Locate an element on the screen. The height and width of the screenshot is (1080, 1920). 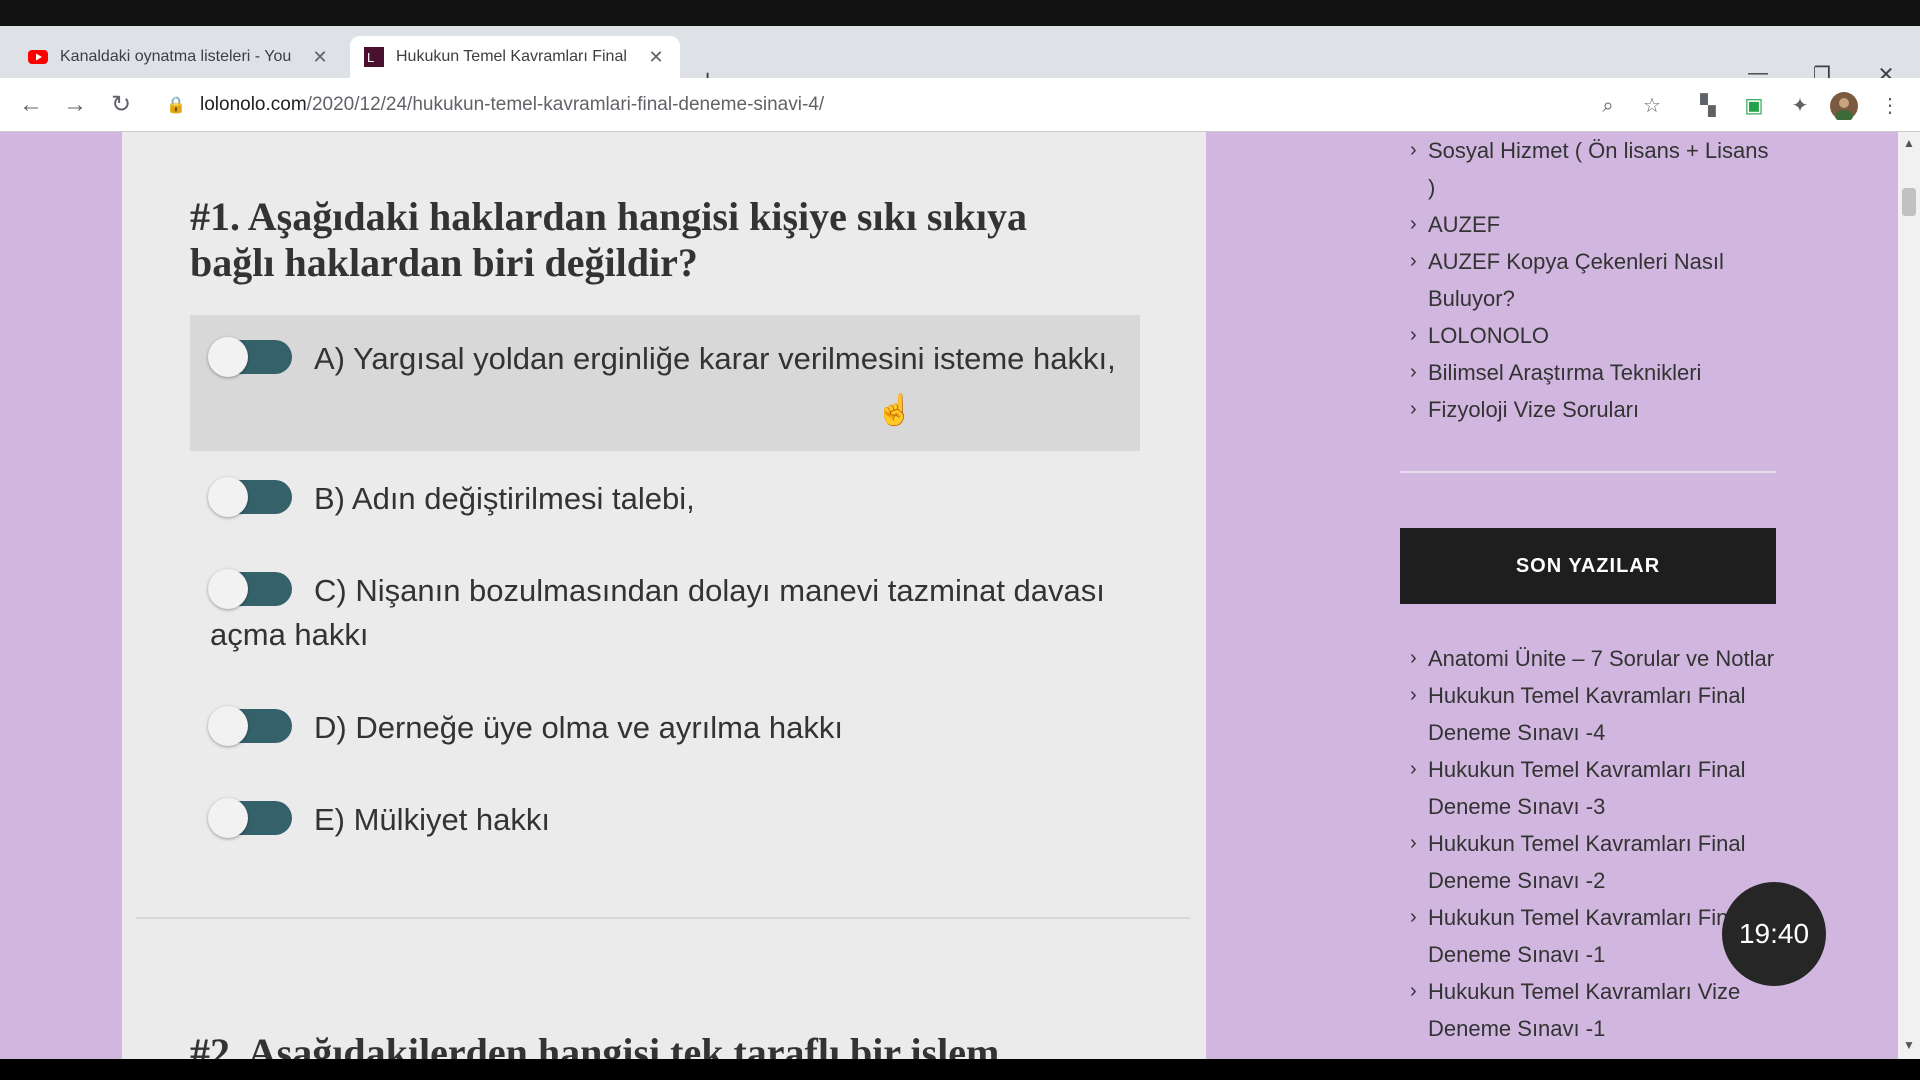
back-icon: ← is located at coordinates (31, 105).